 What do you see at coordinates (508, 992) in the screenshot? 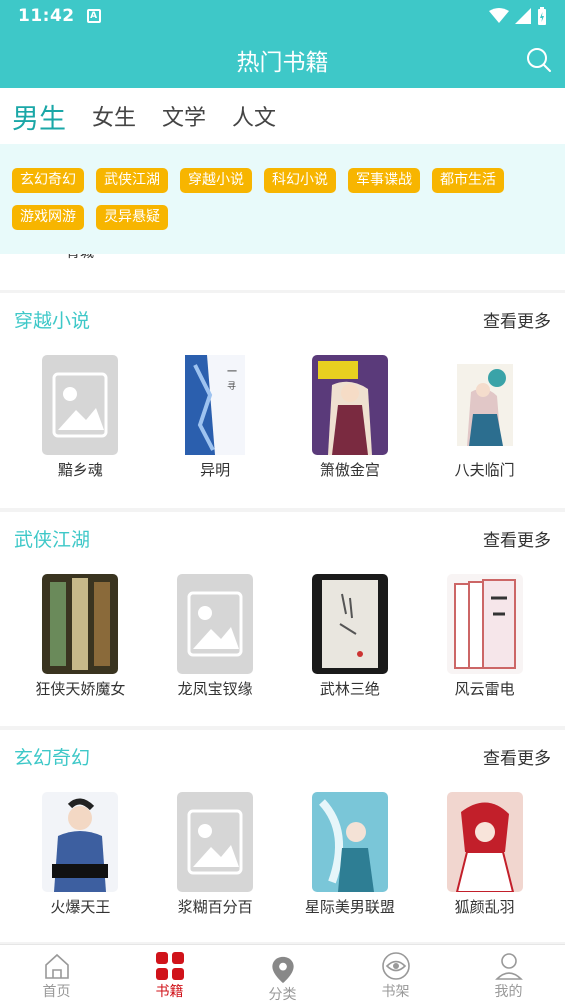
I see `nav-label: 我的` at bounding box center [508, 992].